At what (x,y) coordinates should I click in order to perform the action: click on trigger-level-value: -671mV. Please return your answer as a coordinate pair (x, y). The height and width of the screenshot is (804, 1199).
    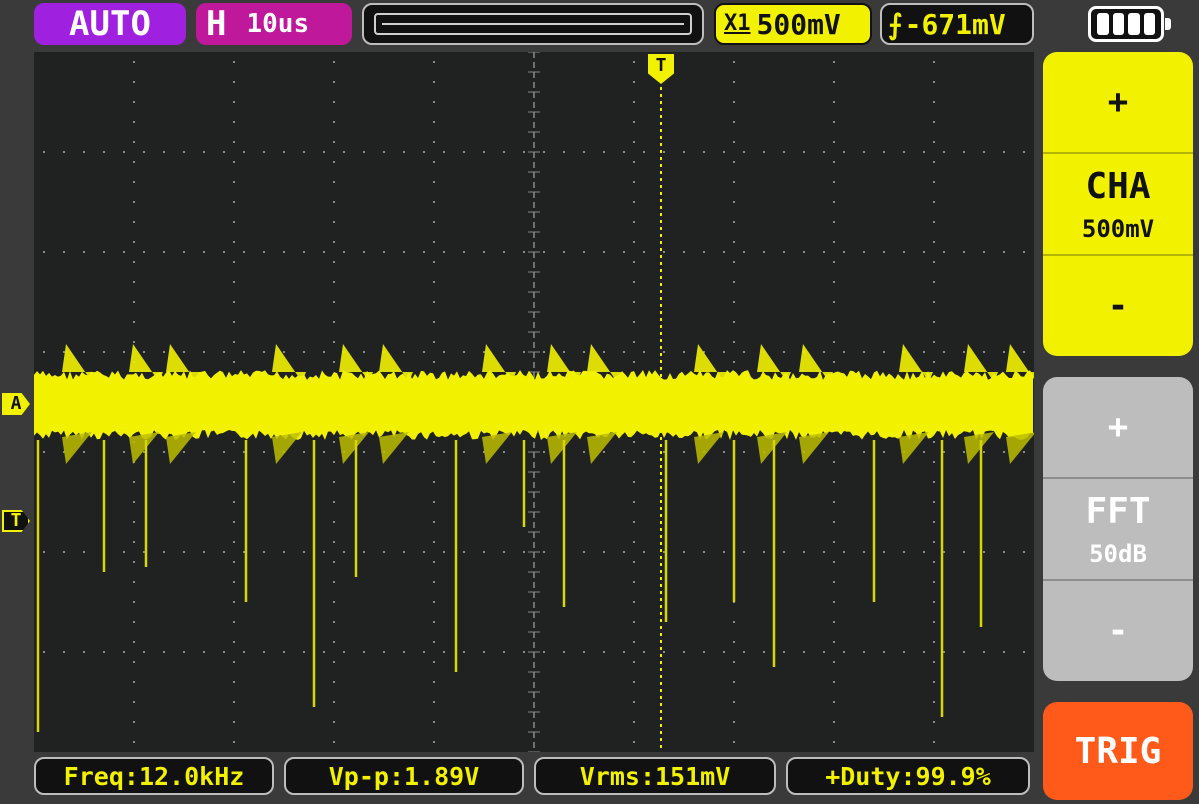
    Looking at the image, I should click on (955, 24).